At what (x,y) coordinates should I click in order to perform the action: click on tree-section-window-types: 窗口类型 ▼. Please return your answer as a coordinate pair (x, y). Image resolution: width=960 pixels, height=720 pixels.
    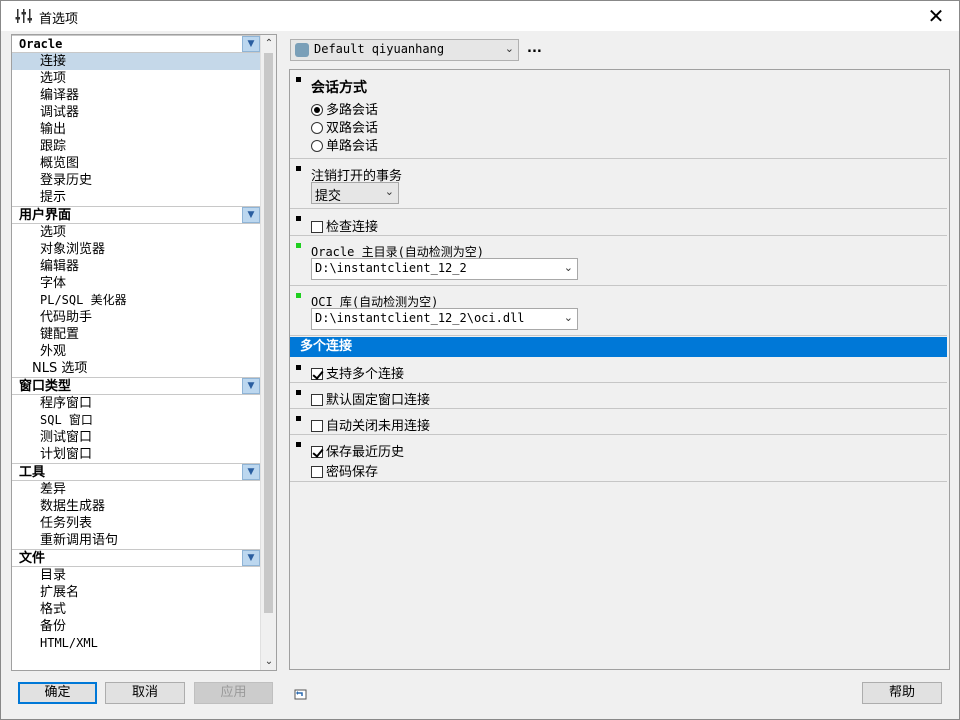
    Looking at the image, I should click on (136, 386).